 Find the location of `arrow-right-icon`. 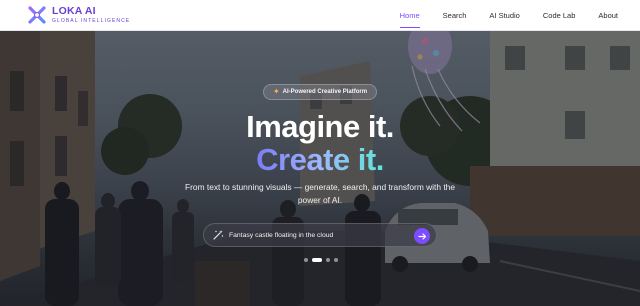

arrow-right-icon is located at coordinates (421, 236).